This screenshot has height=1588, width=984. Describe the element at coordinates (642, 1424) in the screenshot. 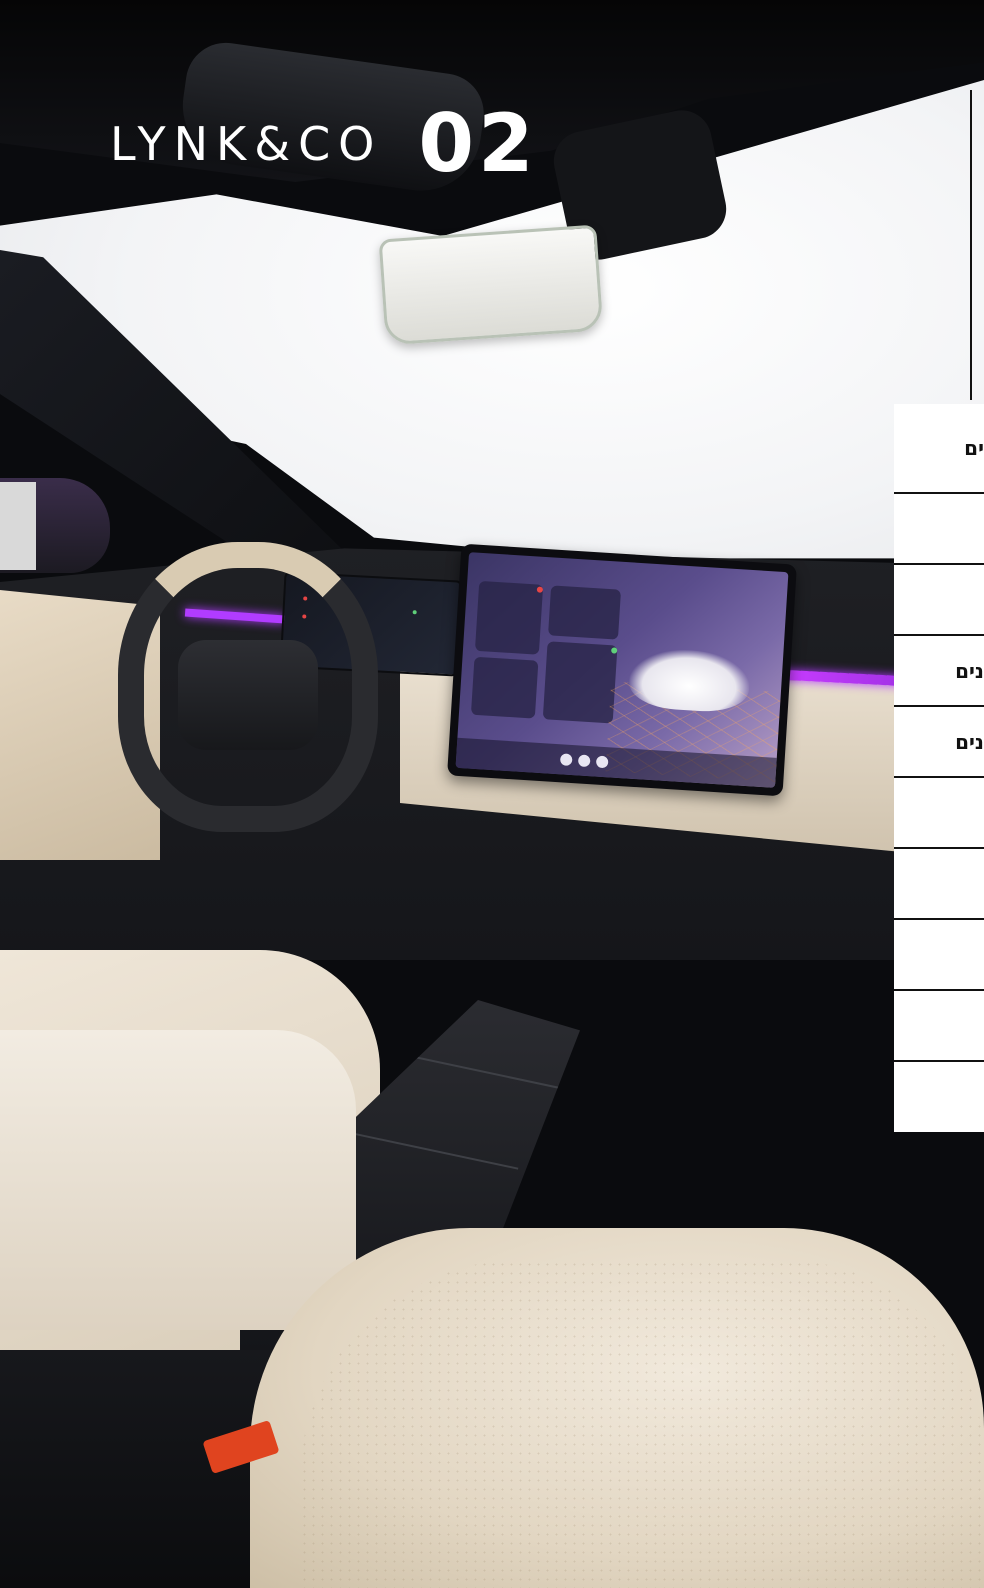

I see `seat-perforation` at that location.